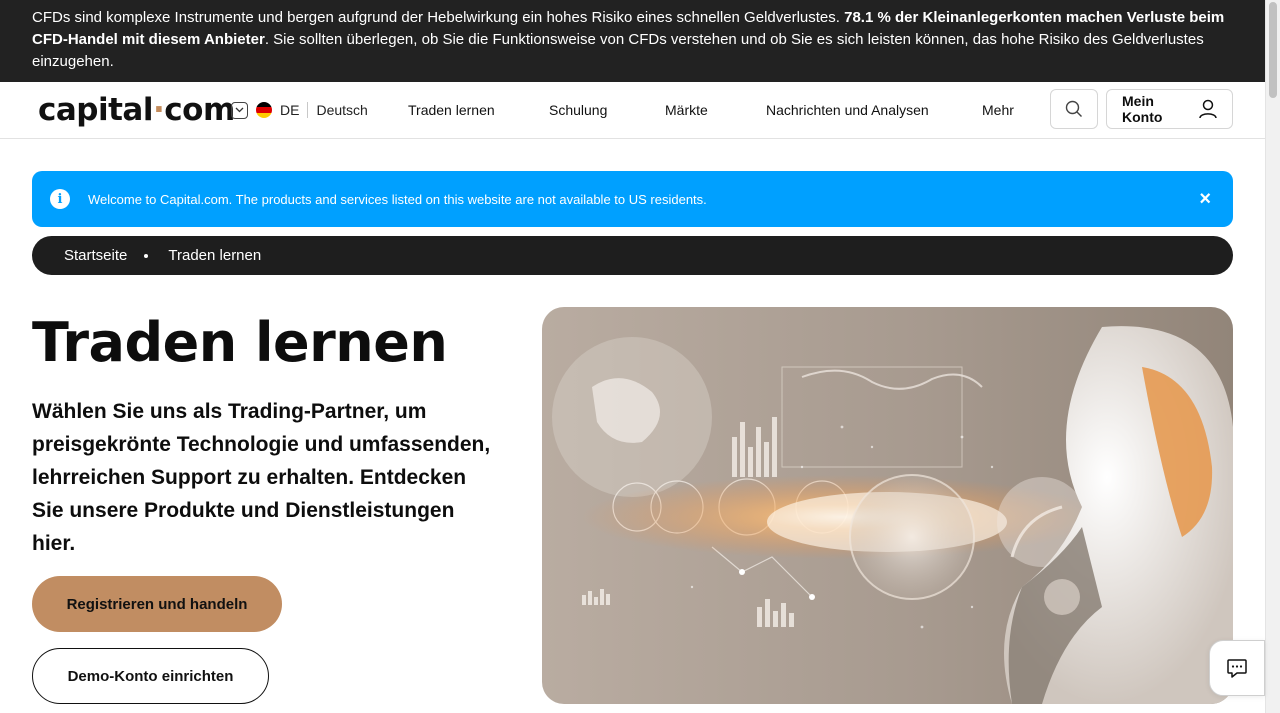 The width and height of the screenshot is (1280, 713). What do you see at coordinates (1169, 109) in the screenshot?
I see `my-account-button: Mein Konto` at bounding box center [1169, 109].